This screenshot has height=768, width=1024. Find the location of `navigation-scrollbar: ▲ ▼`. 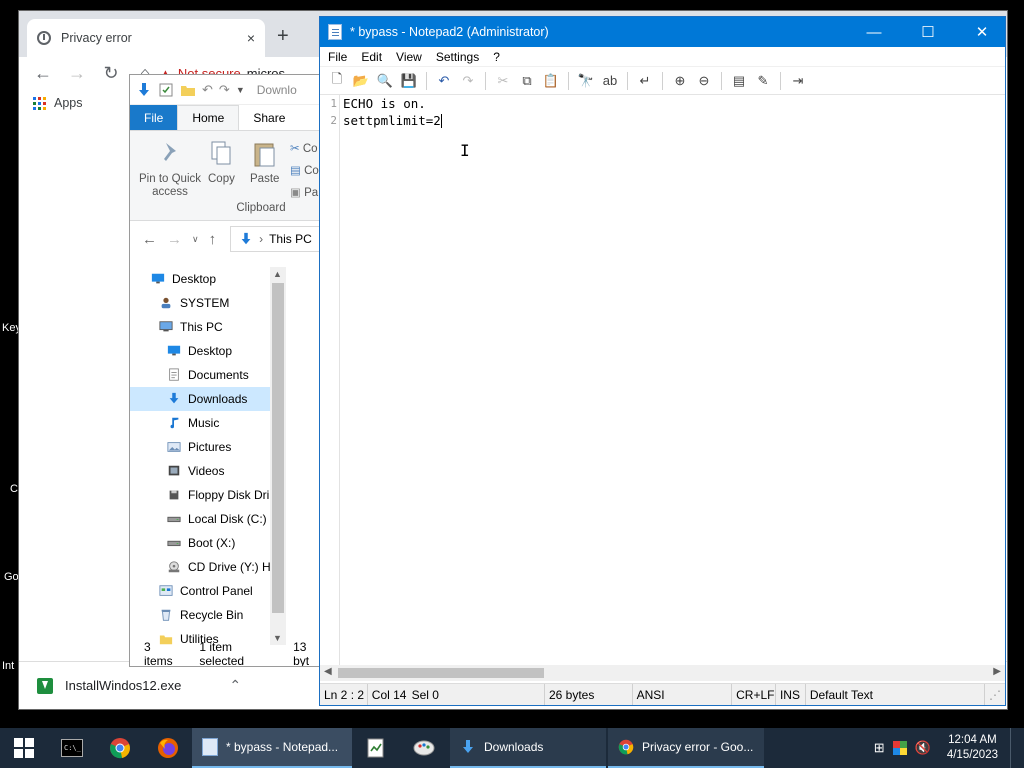

navigation-scrollbar: ▲ ▼ is located at coordinates (278, 456).